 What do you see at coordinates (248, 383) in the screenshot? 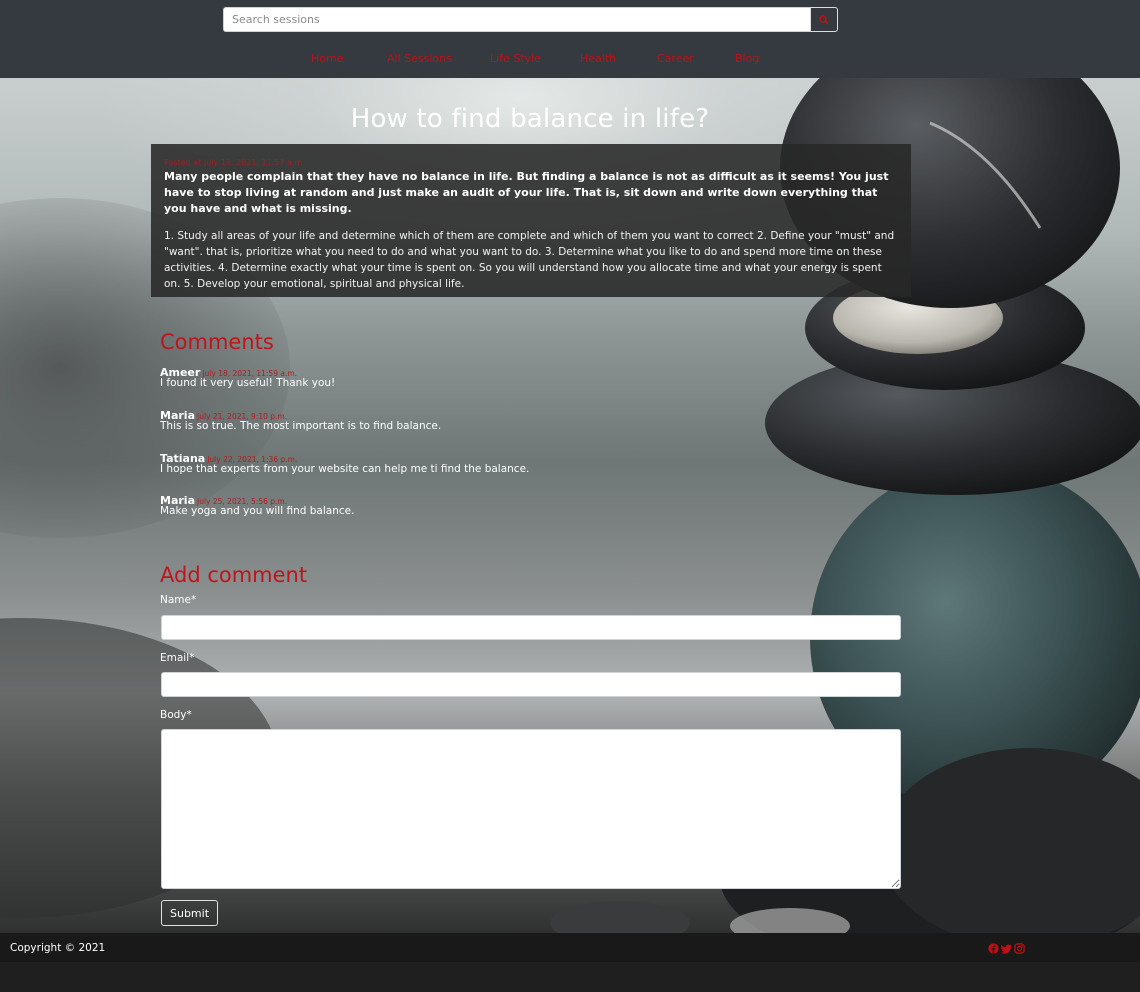
I see `comment-body: I found it very useful! Thank you!` at bounding box center [248, 383].